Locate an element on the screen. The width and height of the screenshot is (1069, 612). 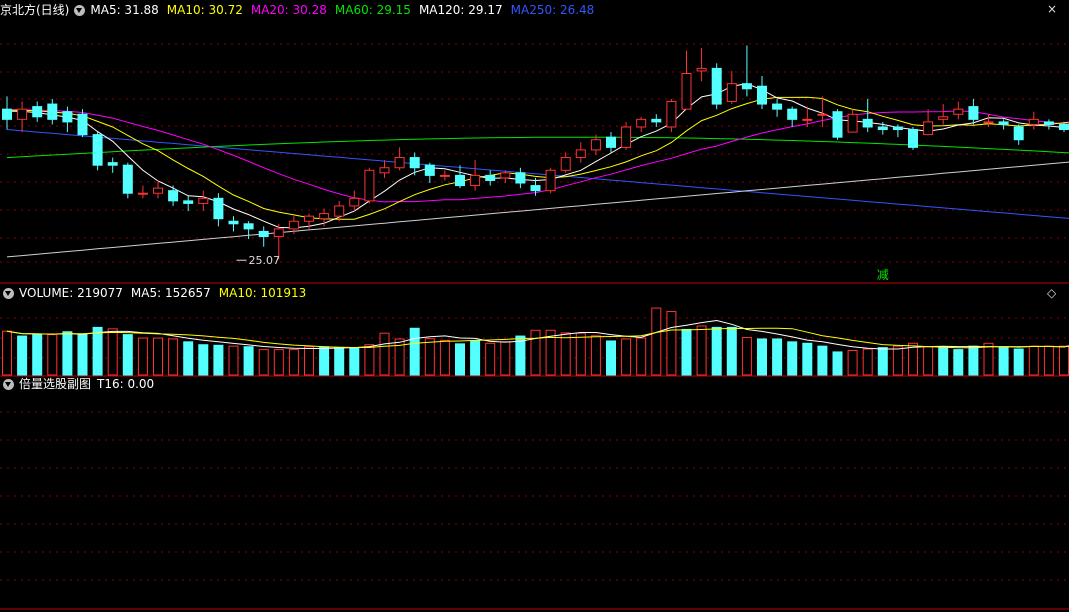
sub-panel-title: 倍量选股副图 is located at coordinates (55, 384).